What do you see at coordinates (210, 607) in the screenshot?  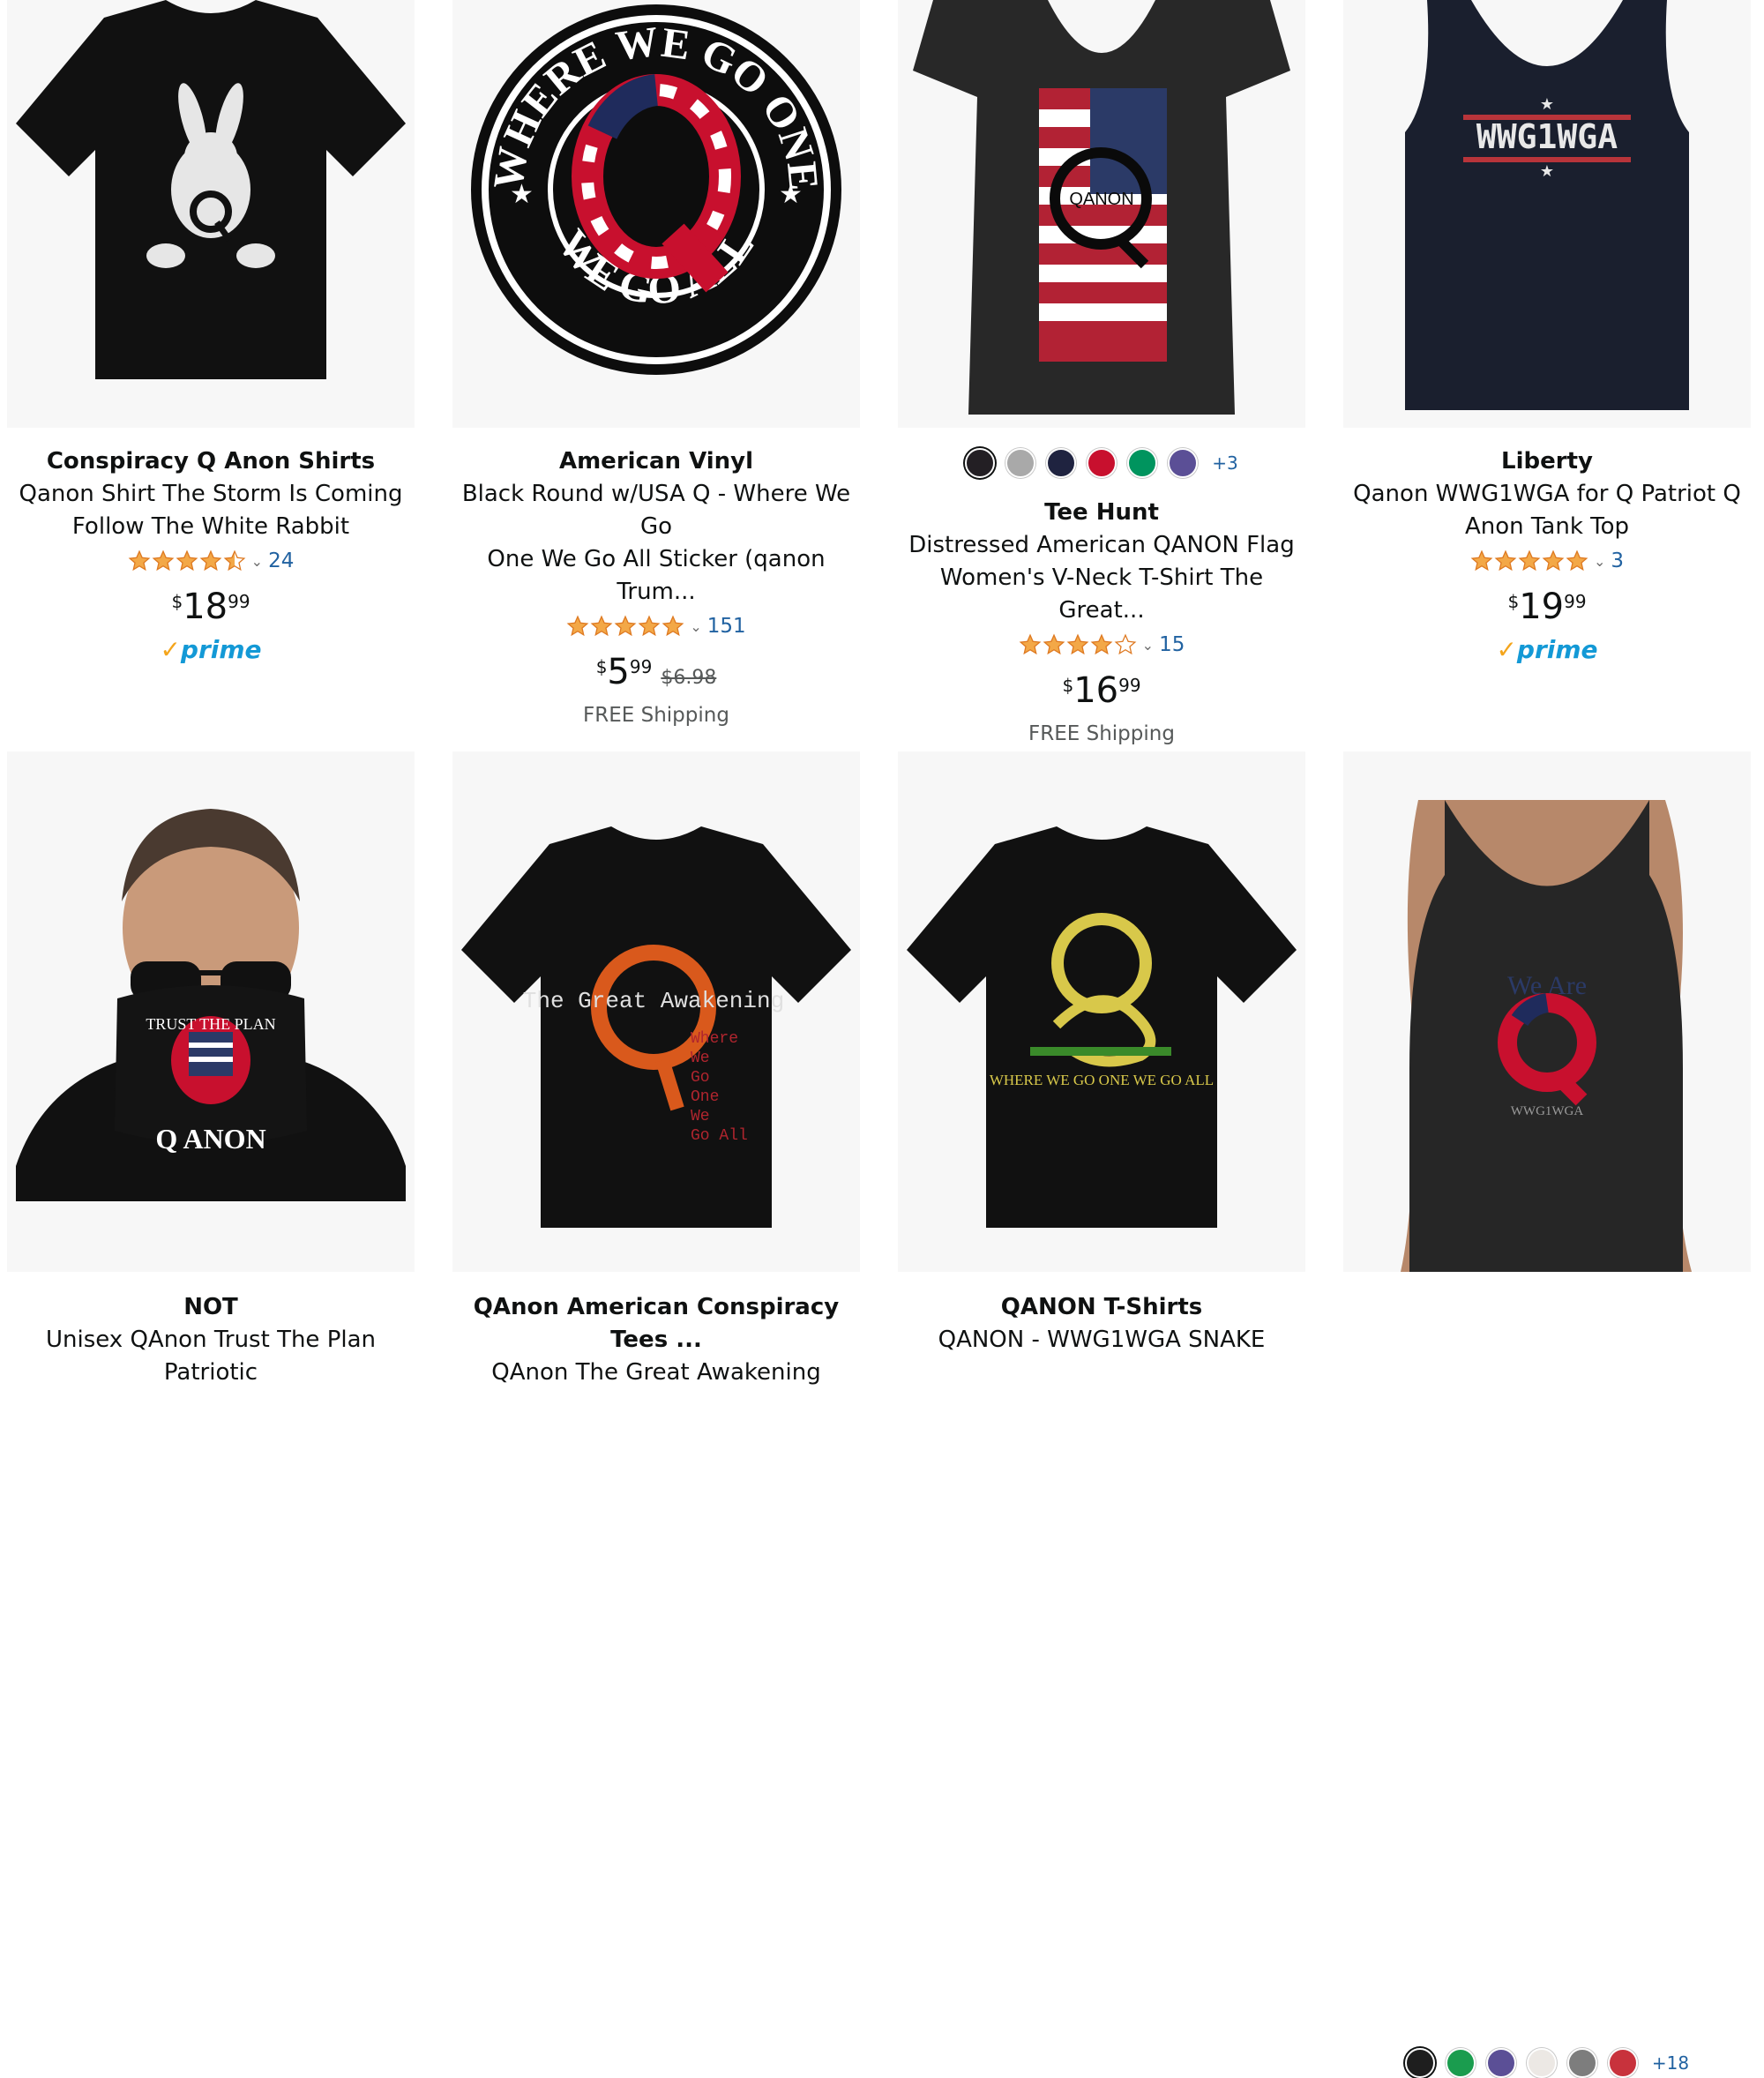 I see `price: $ 18 99` at bounding box center [210, 607].